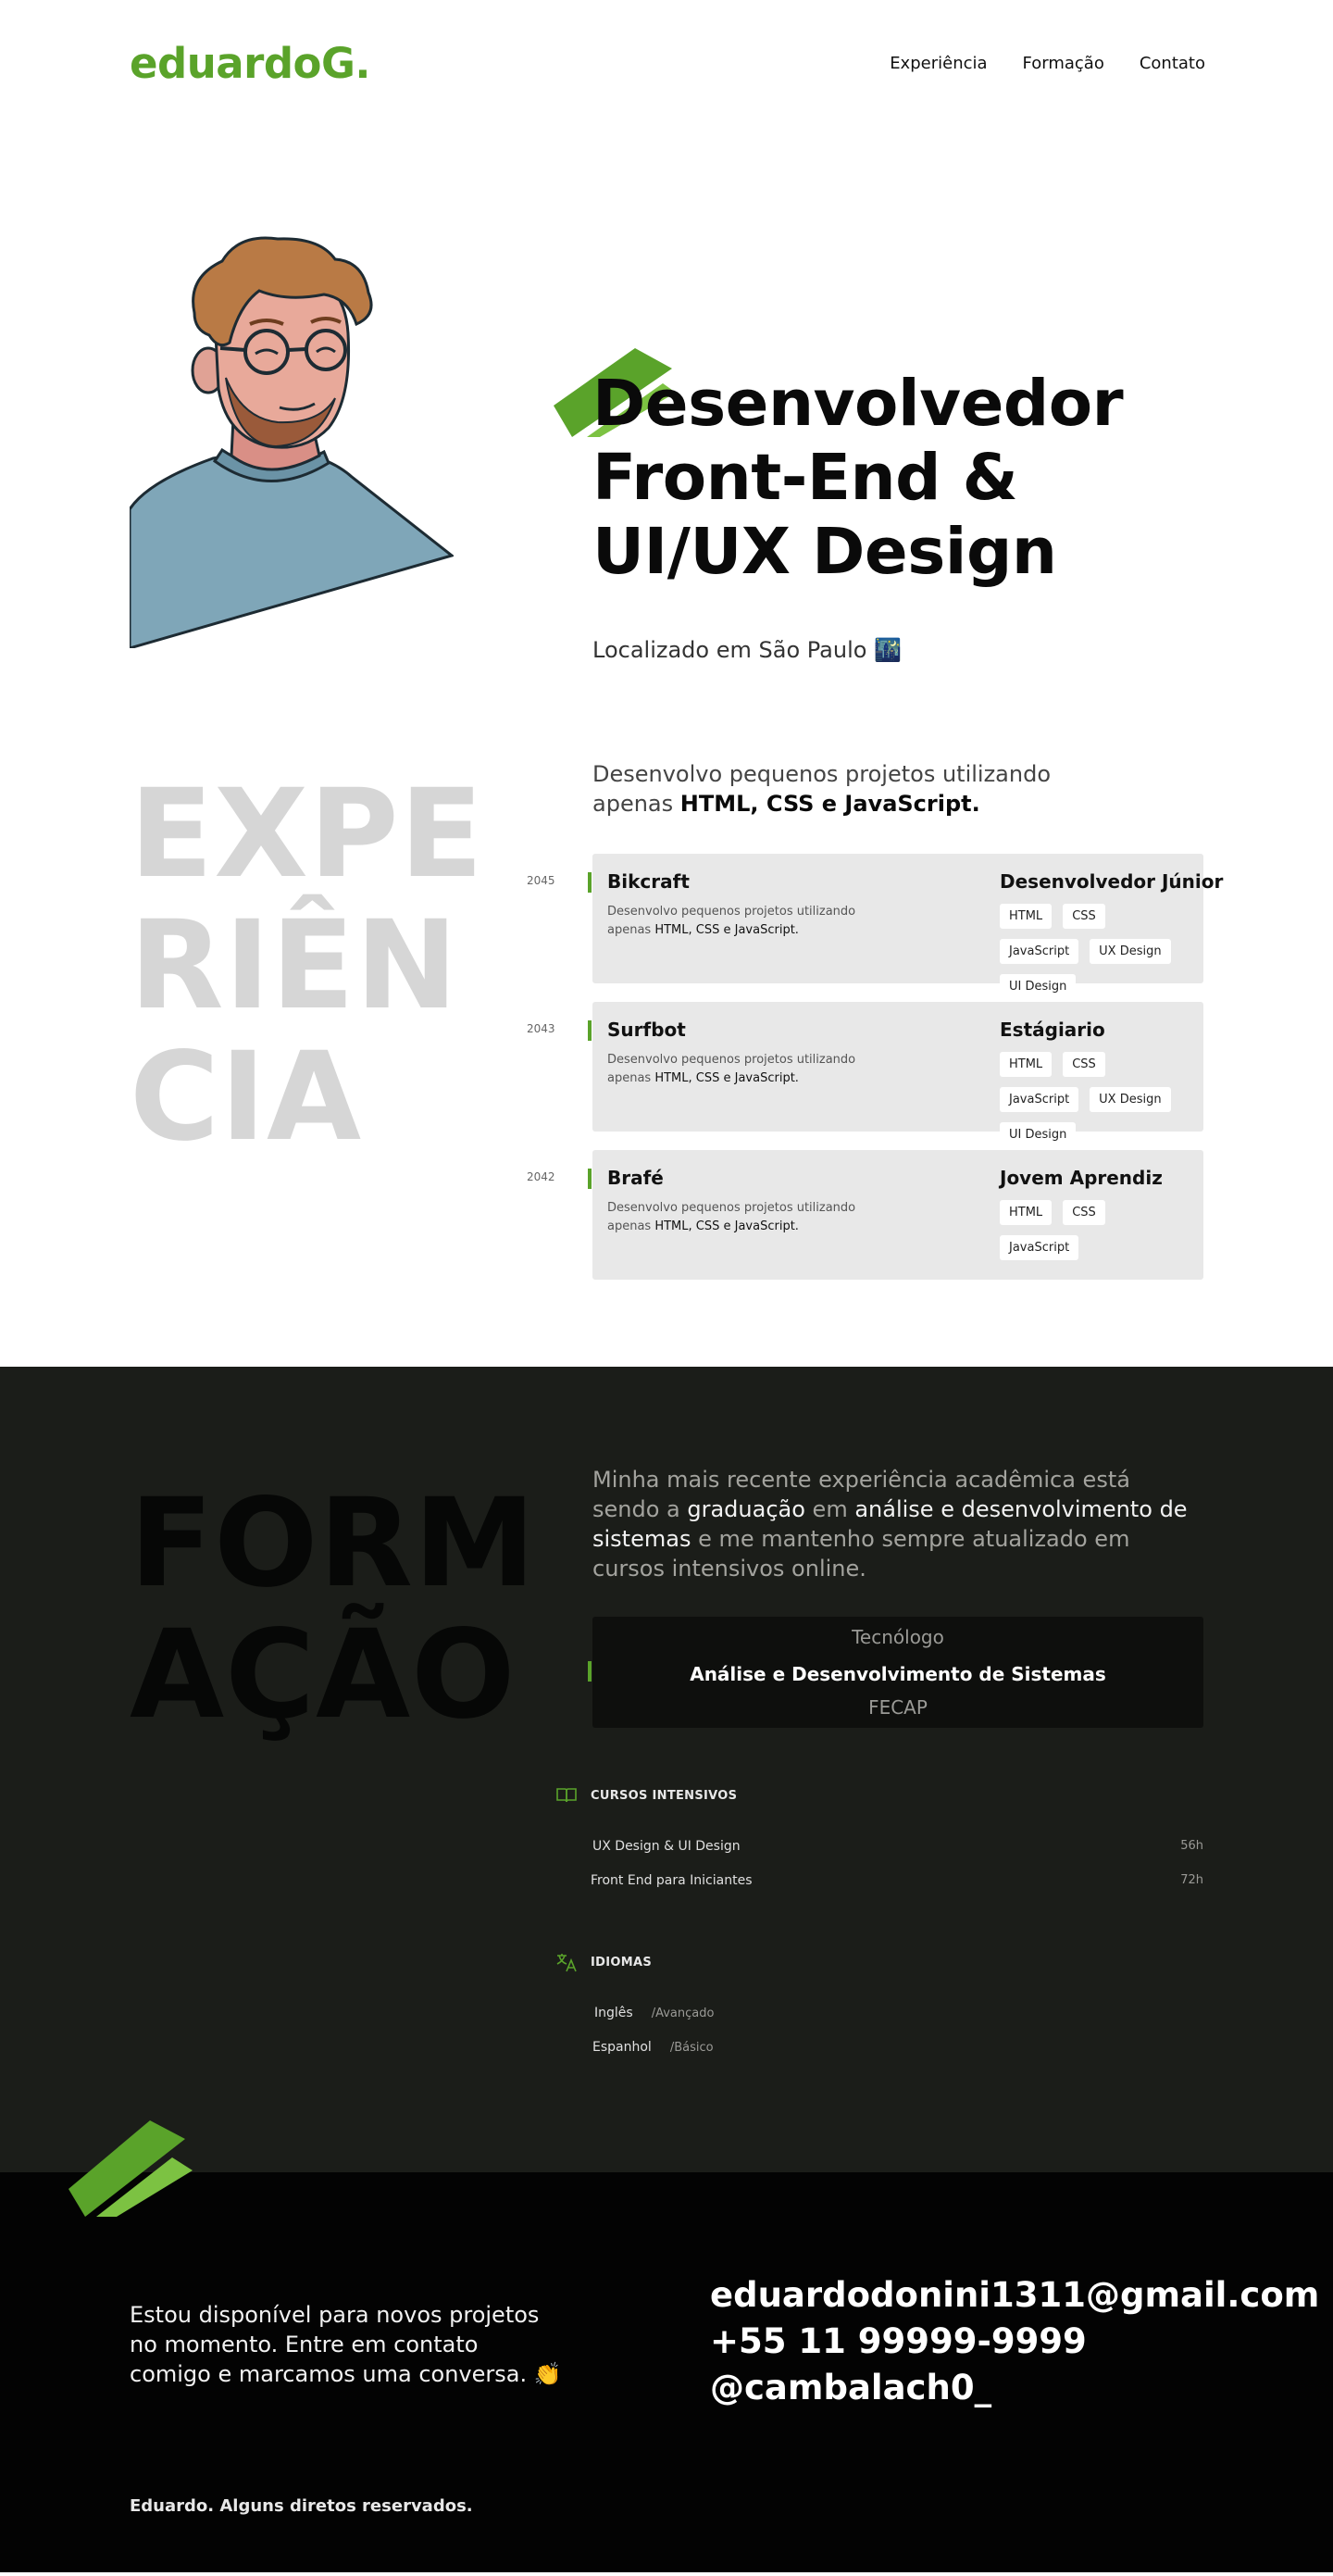  I want to click on contact-email: eduardodonini1311@gmail.com, so click(1014, 2295).